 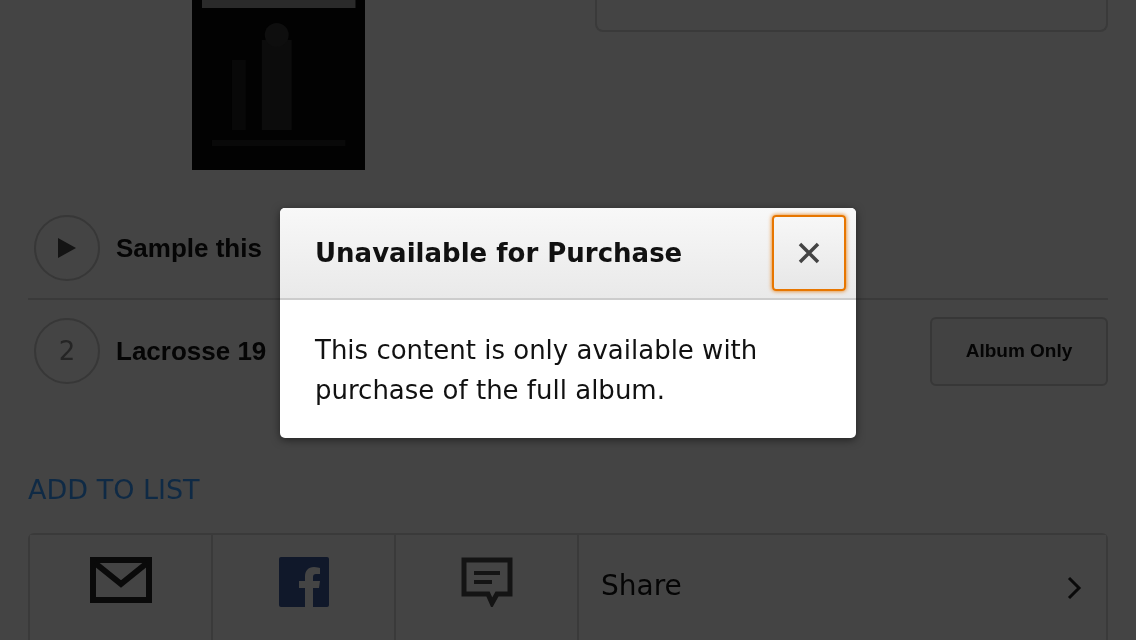 What do you see at coordinates (1074, 588) in the screenshot?
I see `chevron-right-icon` at bounding box center [1074, 588].